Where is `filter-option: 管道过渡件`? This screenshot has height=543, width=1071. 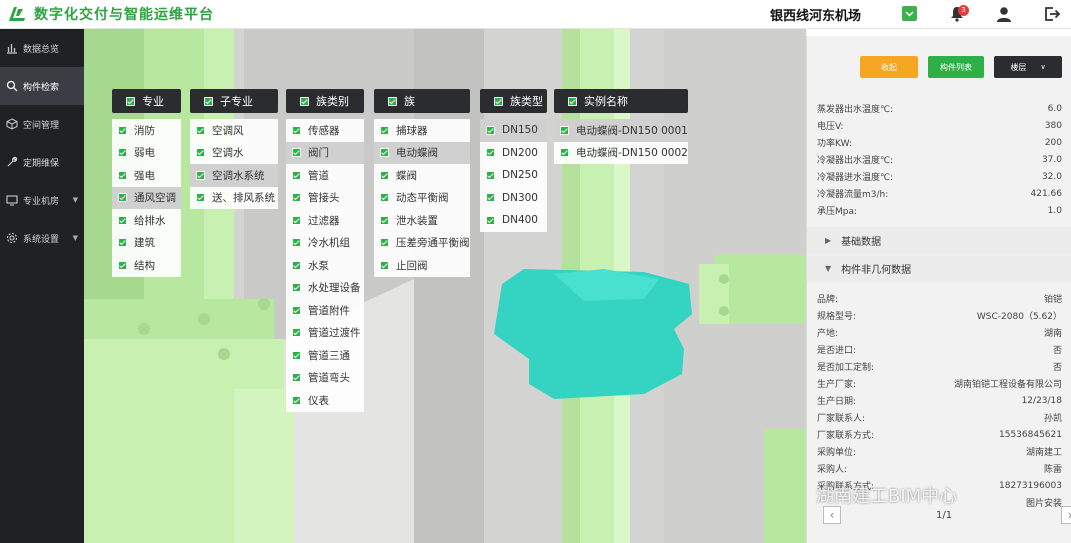 filter-option: 管道过渡件 is located at coordinates (325, 333).